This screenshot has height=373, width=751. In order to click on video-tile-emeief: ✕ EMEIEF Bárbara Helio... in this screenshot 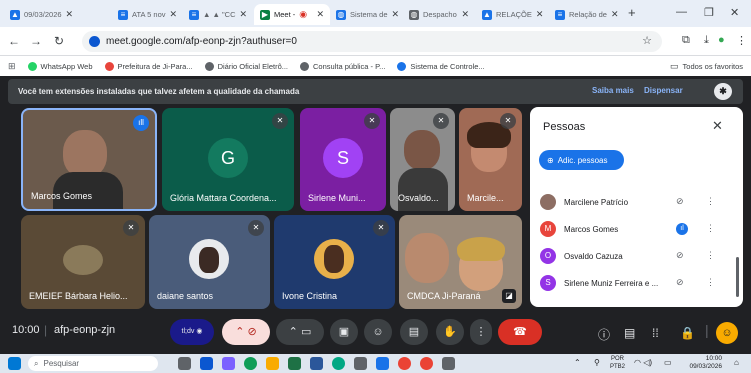, I will do `click(83, 262)`.